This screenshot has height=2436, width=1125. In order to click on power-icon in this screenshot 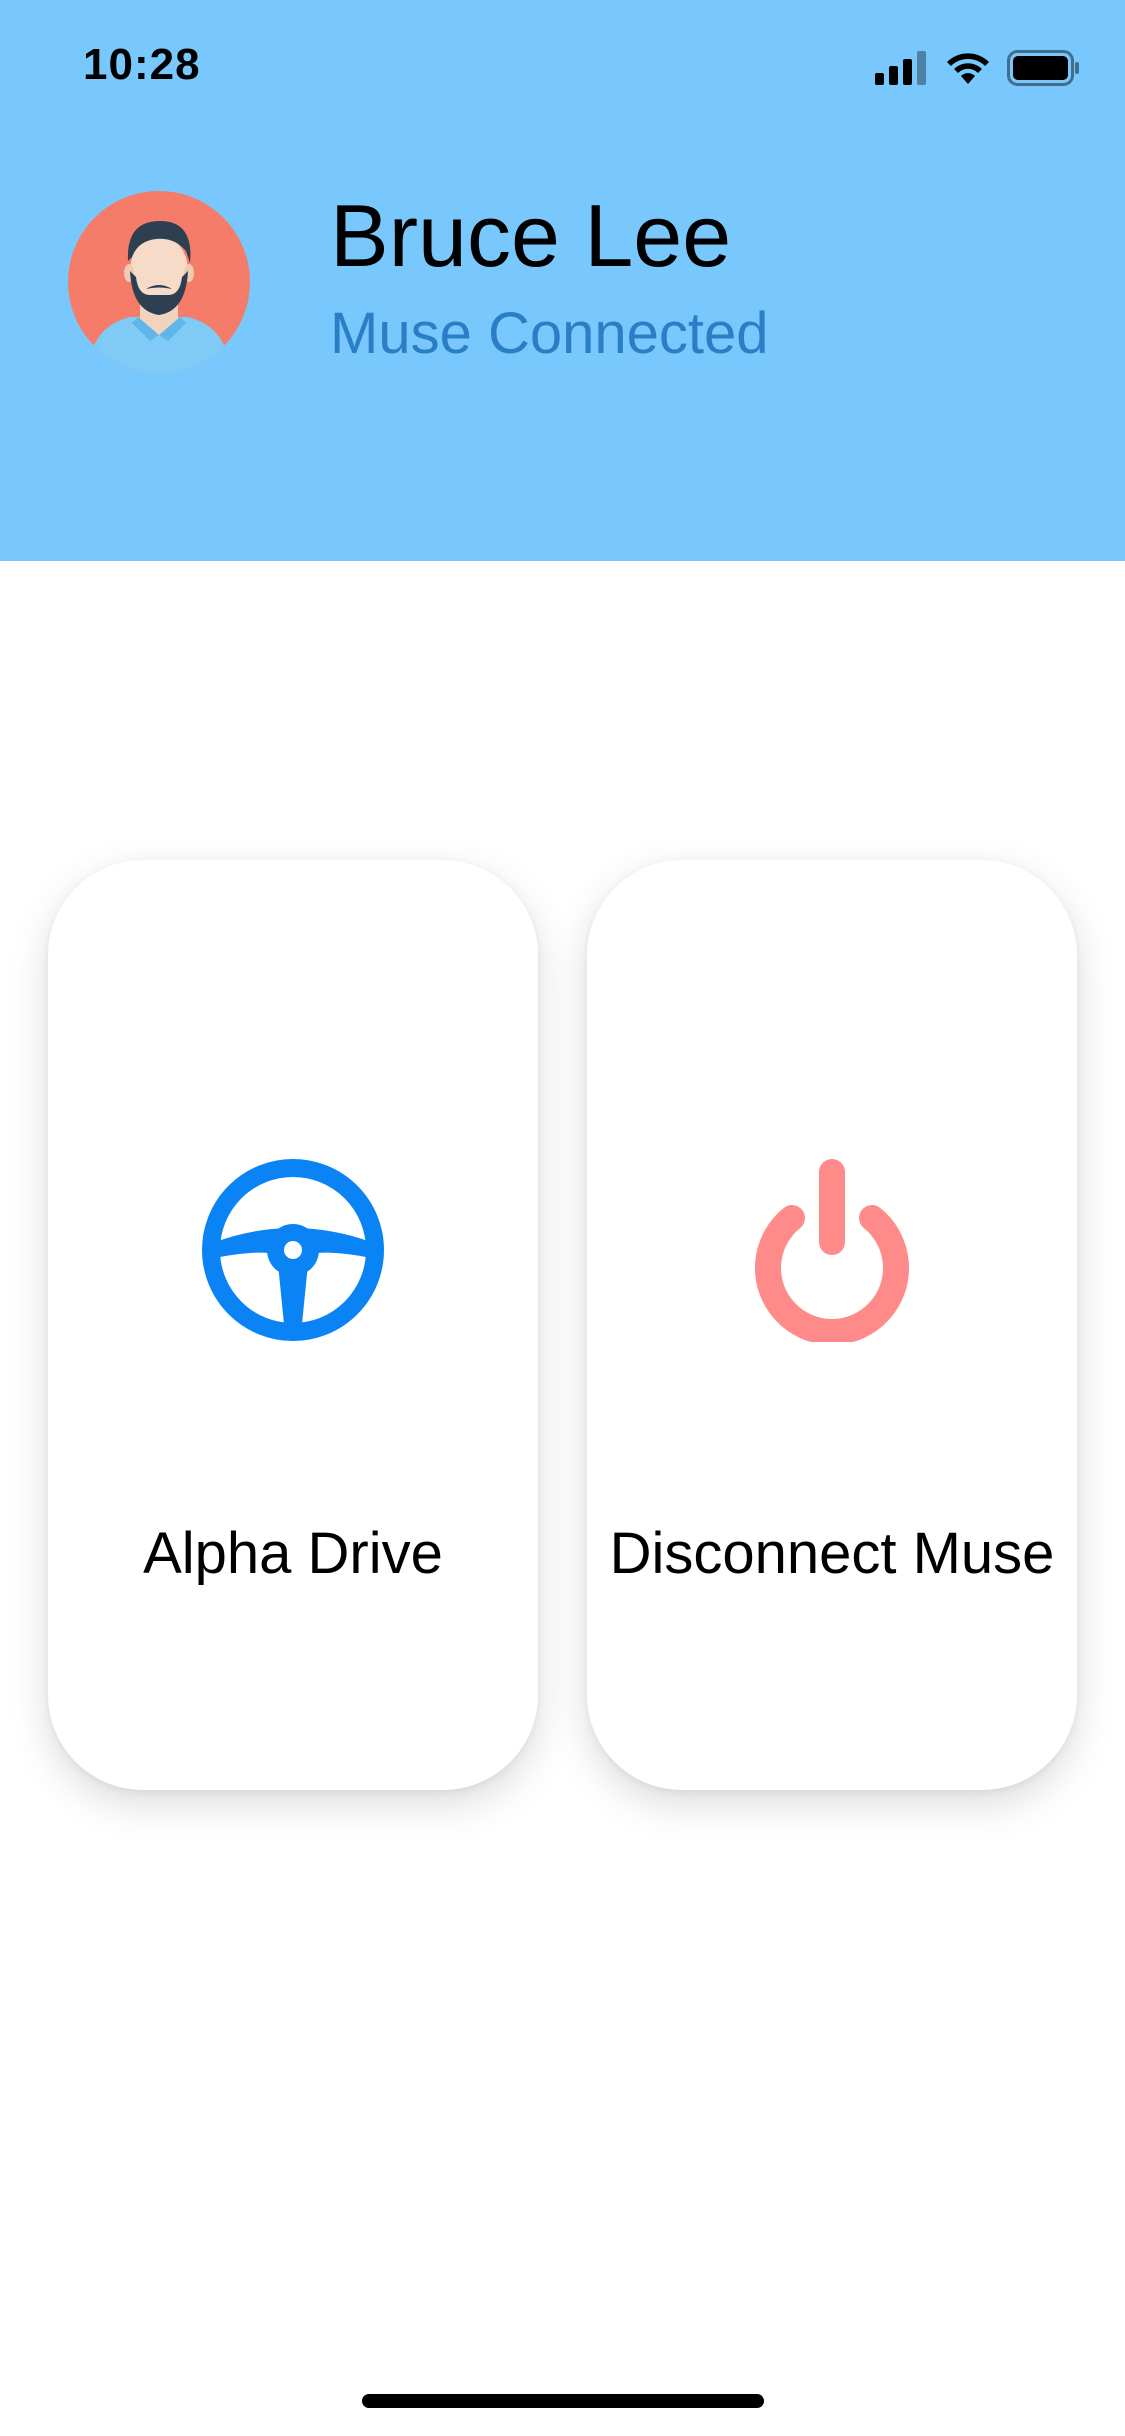, I will do `click(832, 1250)`.